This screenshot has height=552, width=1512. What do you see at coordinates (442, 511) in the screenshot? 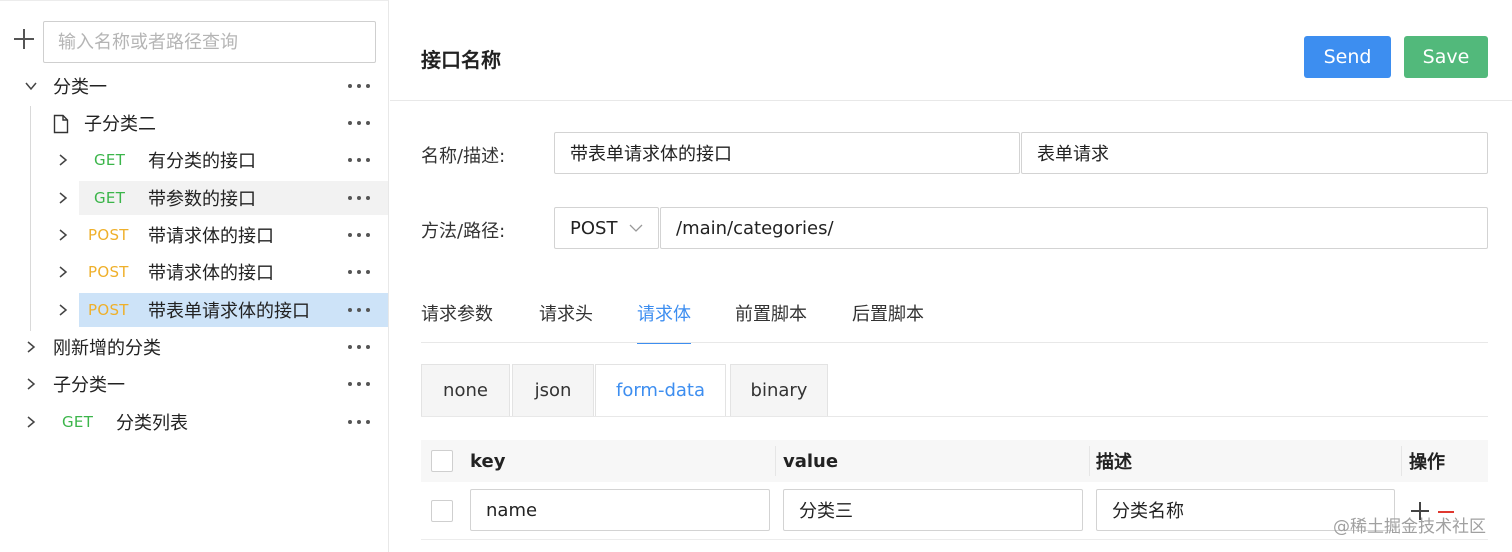
I see `row-checkbox` at bounding box center [442, 511].